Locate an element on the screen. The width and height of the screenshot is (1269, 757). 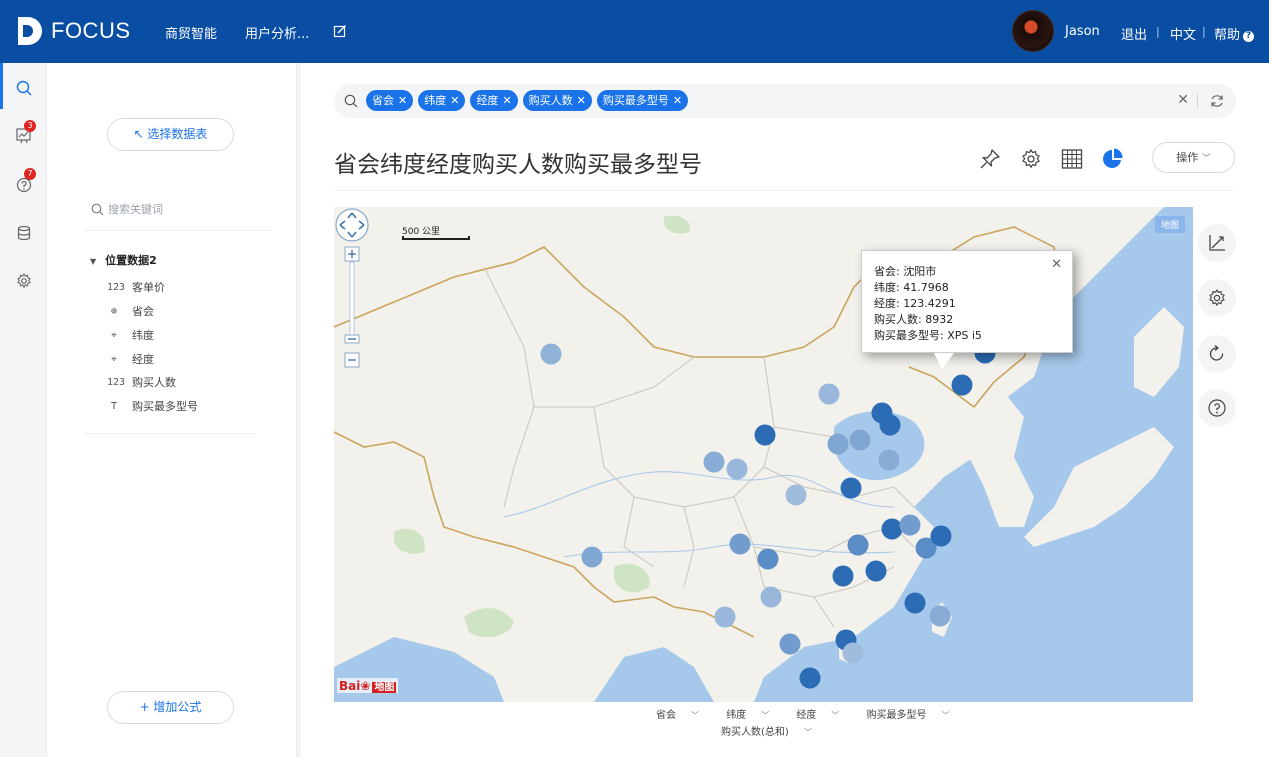
chevron-down-icon: ﹀ is located at coordinates (765, 715).